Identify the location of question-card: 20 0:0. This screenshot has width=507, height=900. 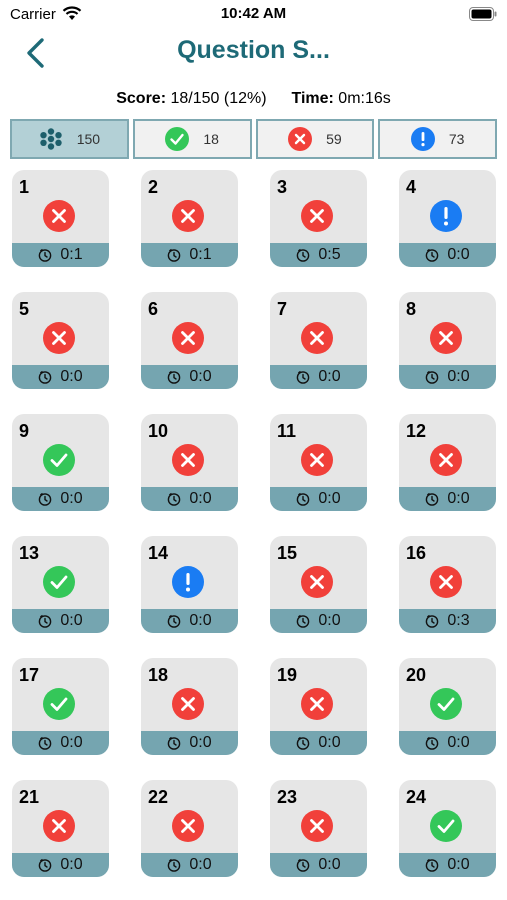
(447, 706).